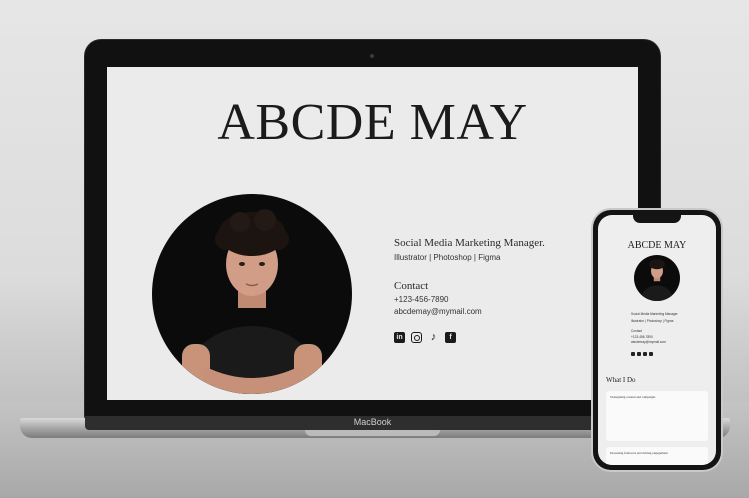 The width and height of the screenshot is (749, 498). Describe the element at coordinates (642, 354) in the screenshot. I see `phone-social-links` at that location.